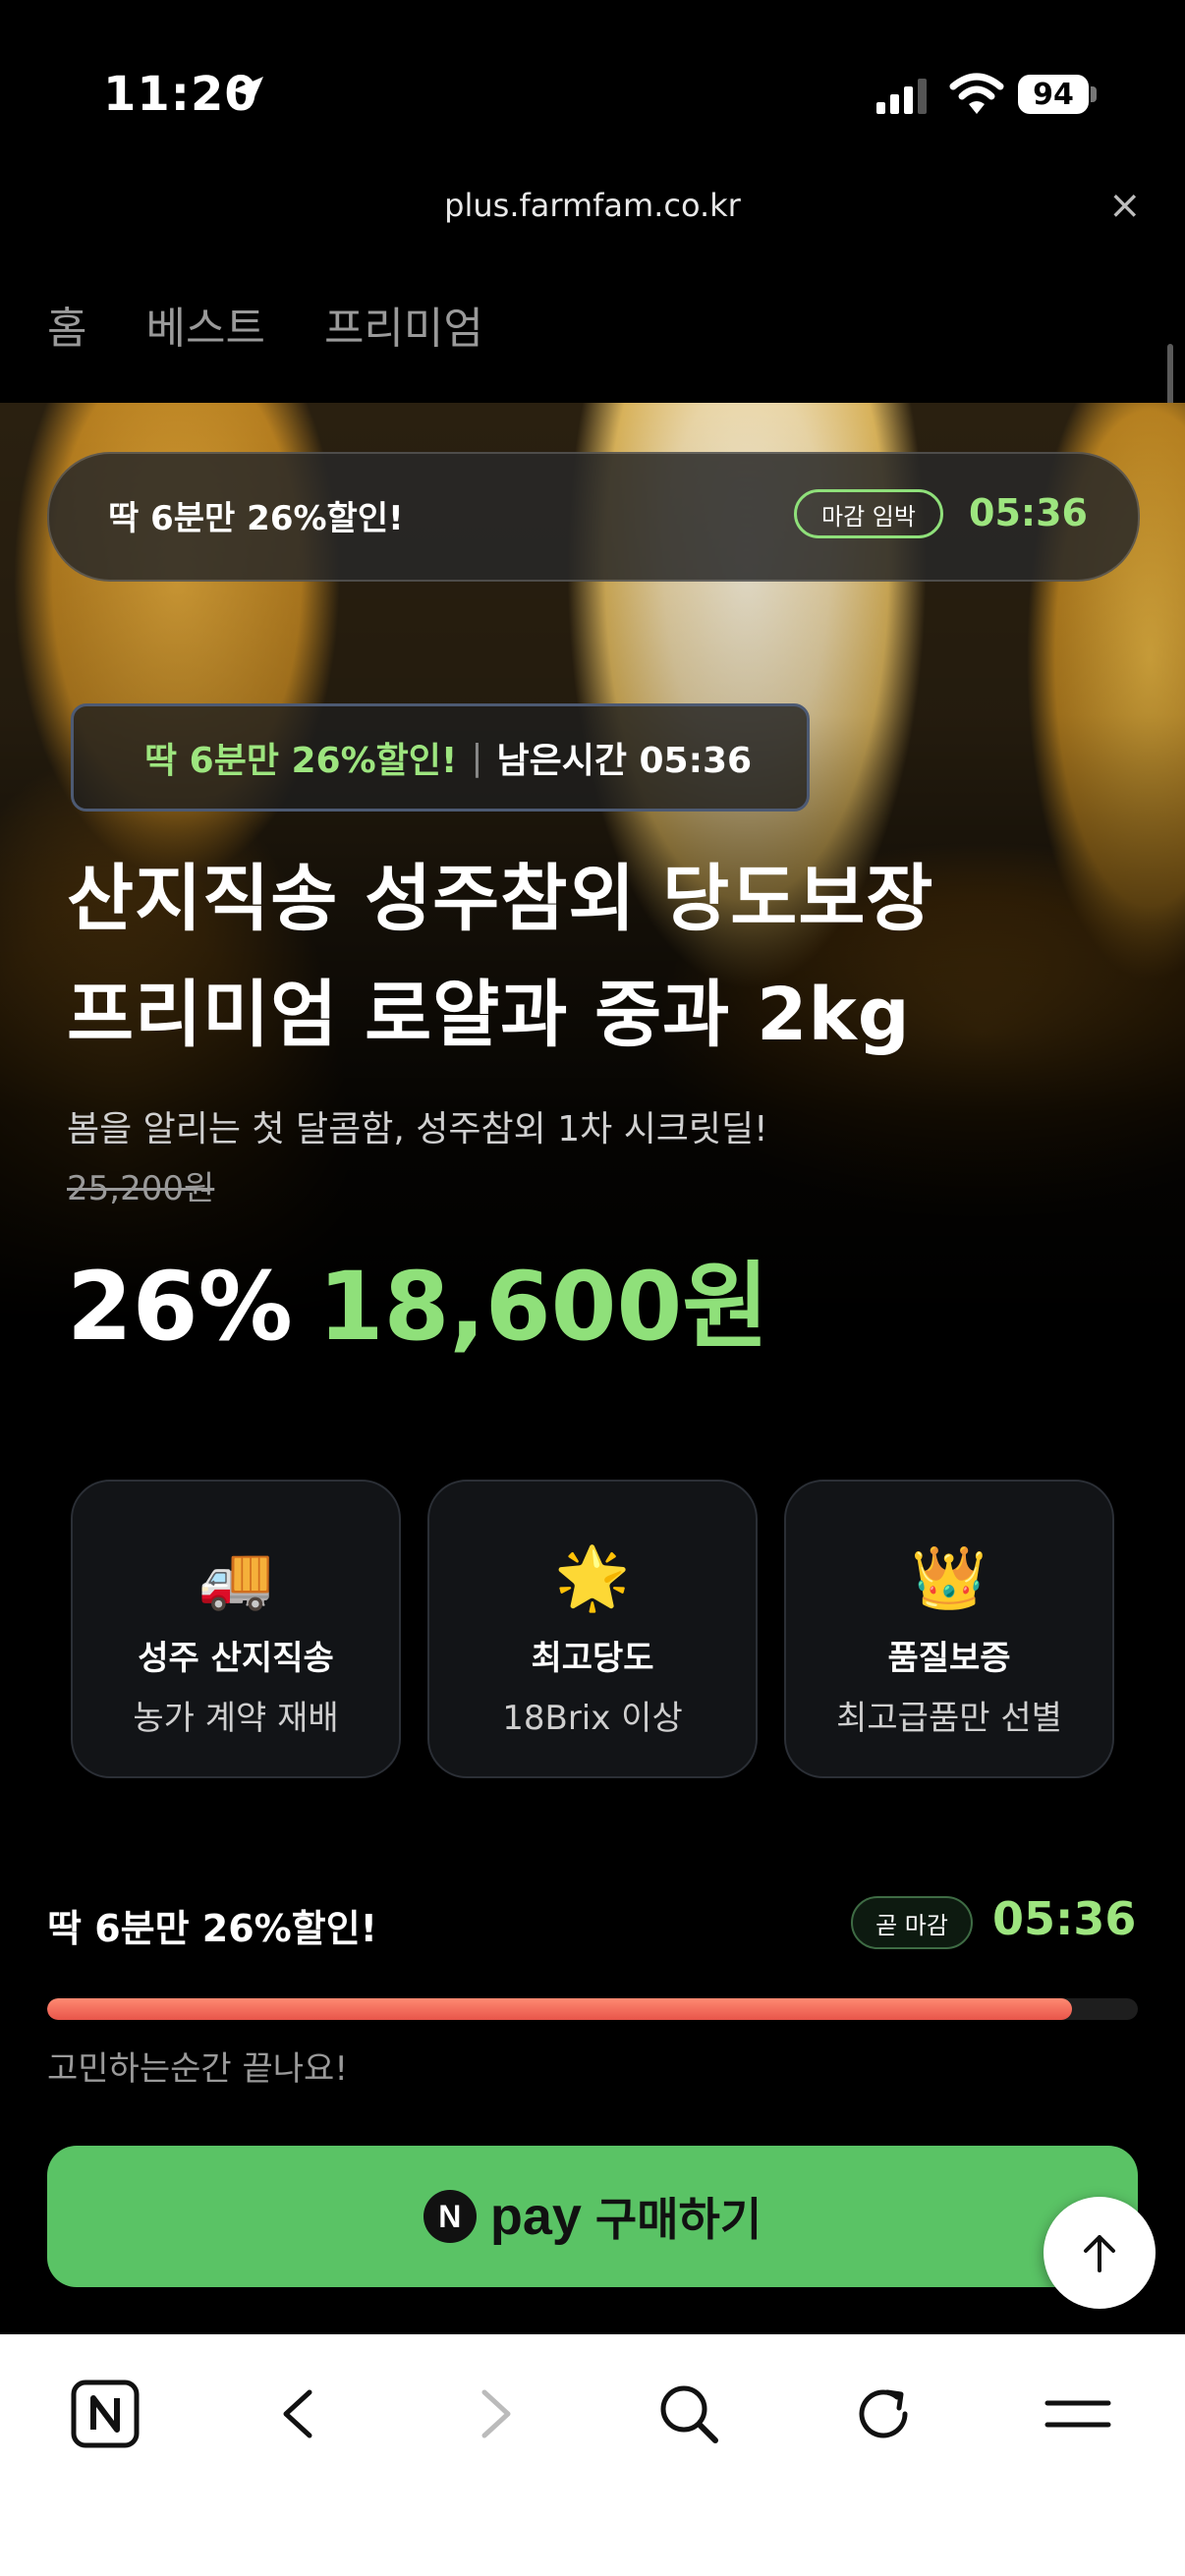 This screenshot has height=2576, width=1185. I want to click on original-price: 25,200원, so click(141, 1188).